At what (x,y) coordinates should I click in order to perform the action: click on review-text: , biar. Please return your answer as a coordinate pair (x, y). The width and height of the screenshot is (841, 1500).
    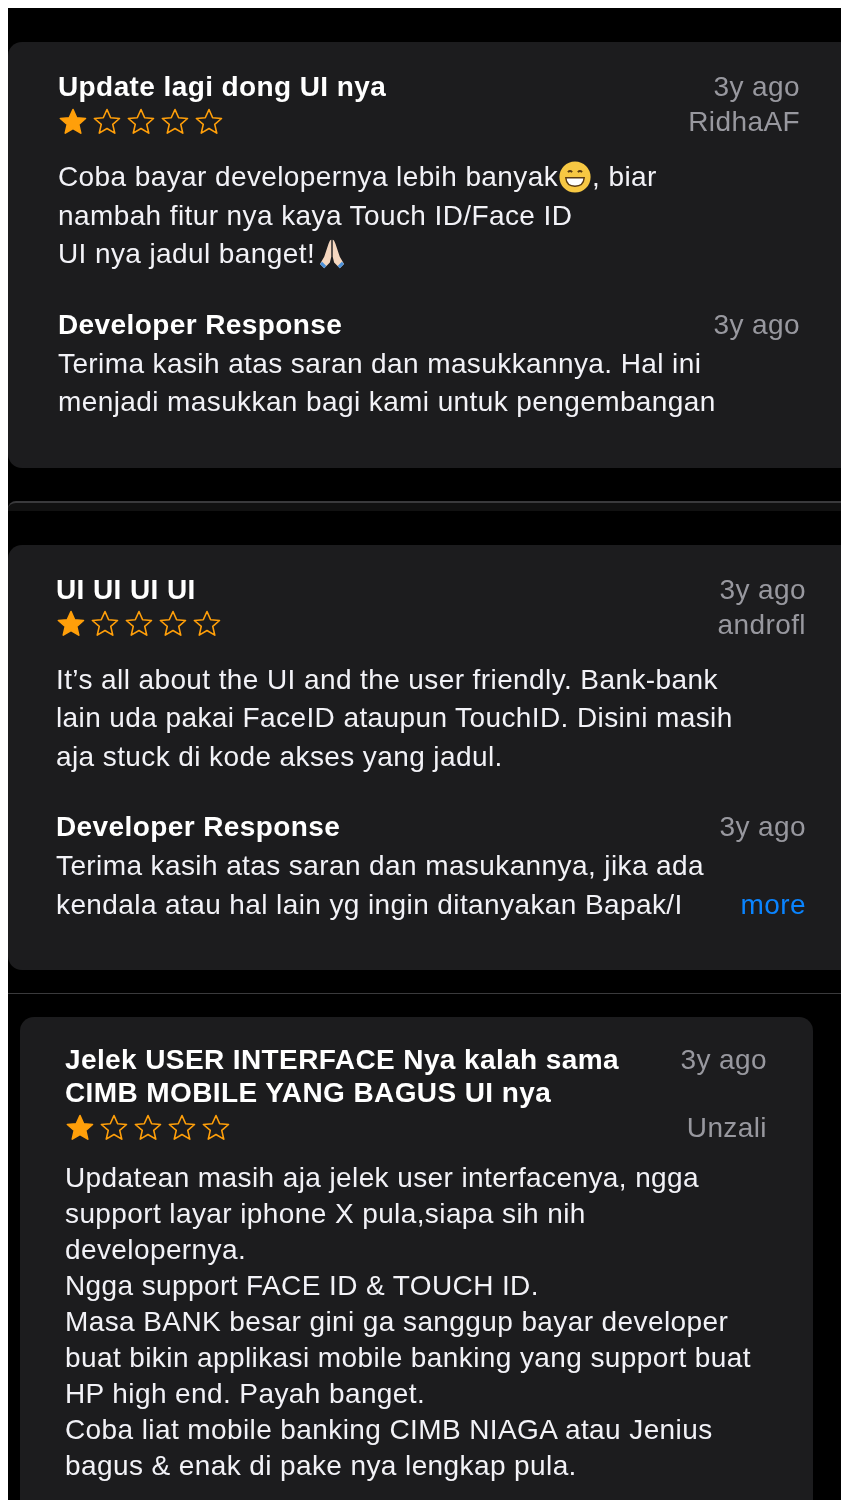
    Looking at the image, I should click on (624, 177).